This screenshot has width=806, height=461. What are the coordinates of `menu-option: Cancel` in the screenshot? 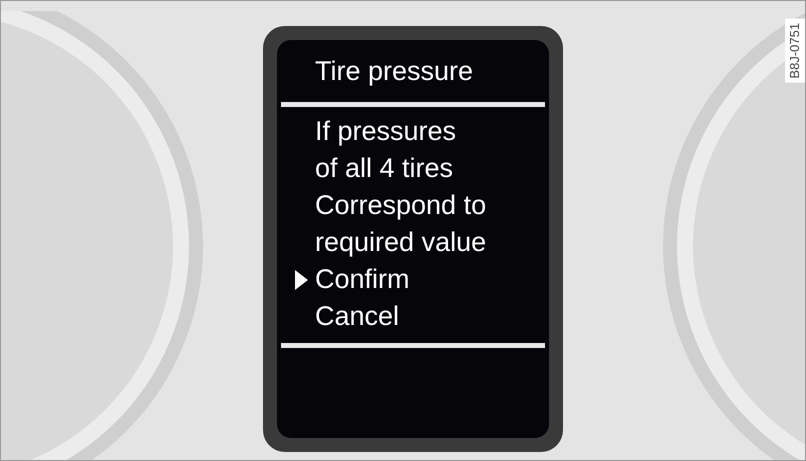 It's located at (338, 316).